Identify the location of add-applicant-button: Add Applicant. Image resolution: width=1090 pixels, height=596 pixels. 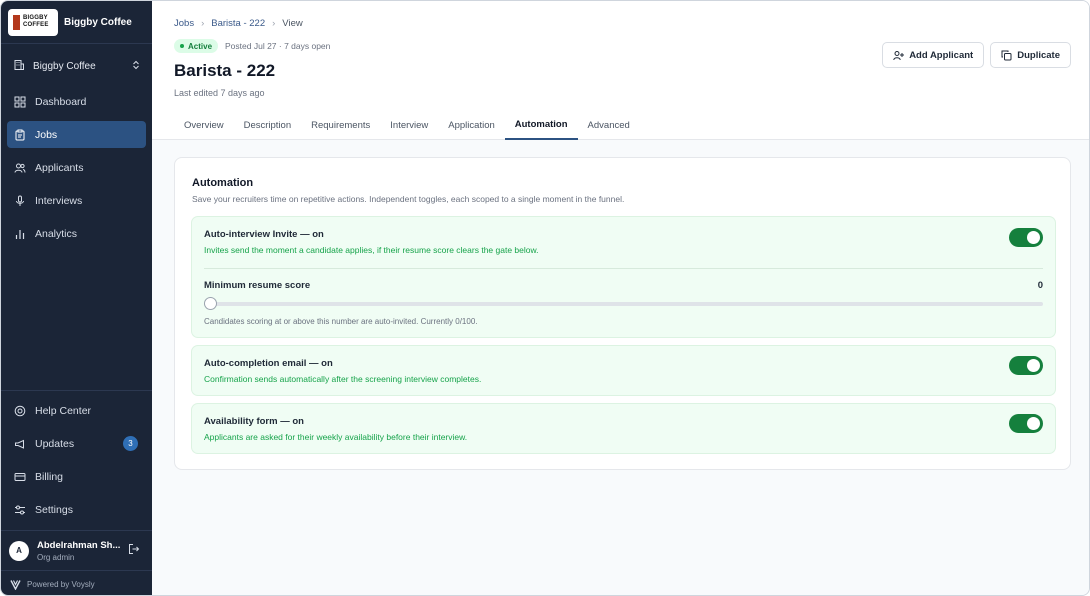
(933, 55).